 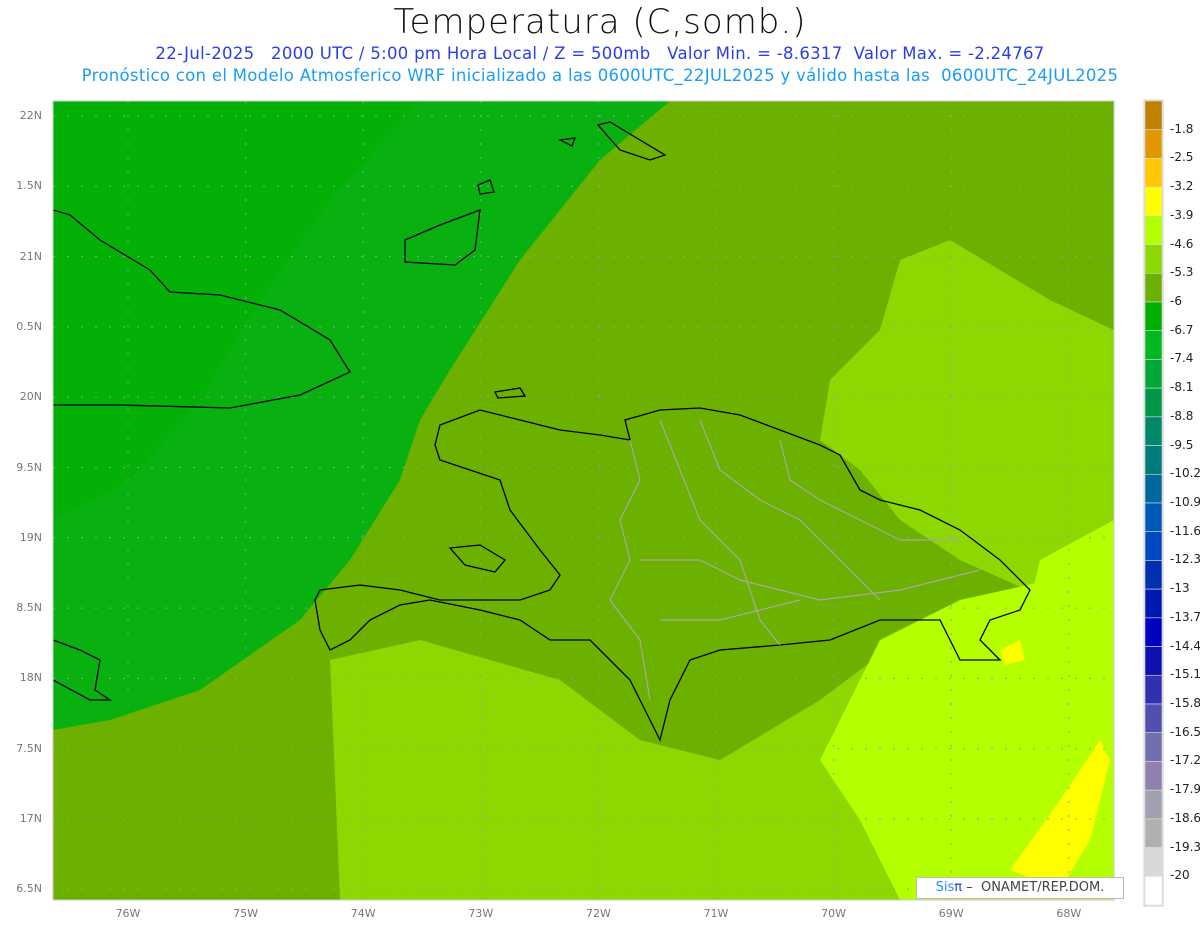 What do you see at coordinates (1033, 887) in the screenshot?
I see `credits-text: – ONAMET/REP.DOM.` at bounding box center [1033, 887].